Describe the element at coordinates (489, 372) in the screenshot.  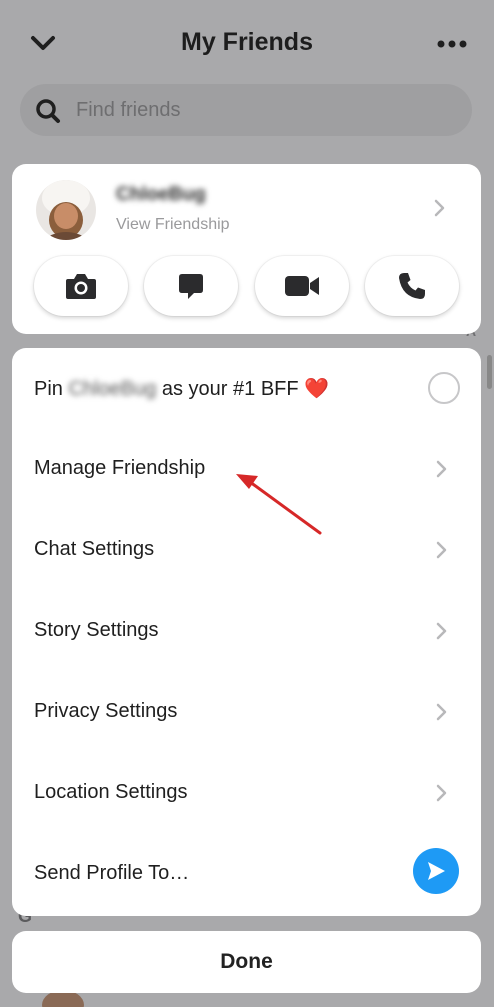
I see `scrollbar` at that location.